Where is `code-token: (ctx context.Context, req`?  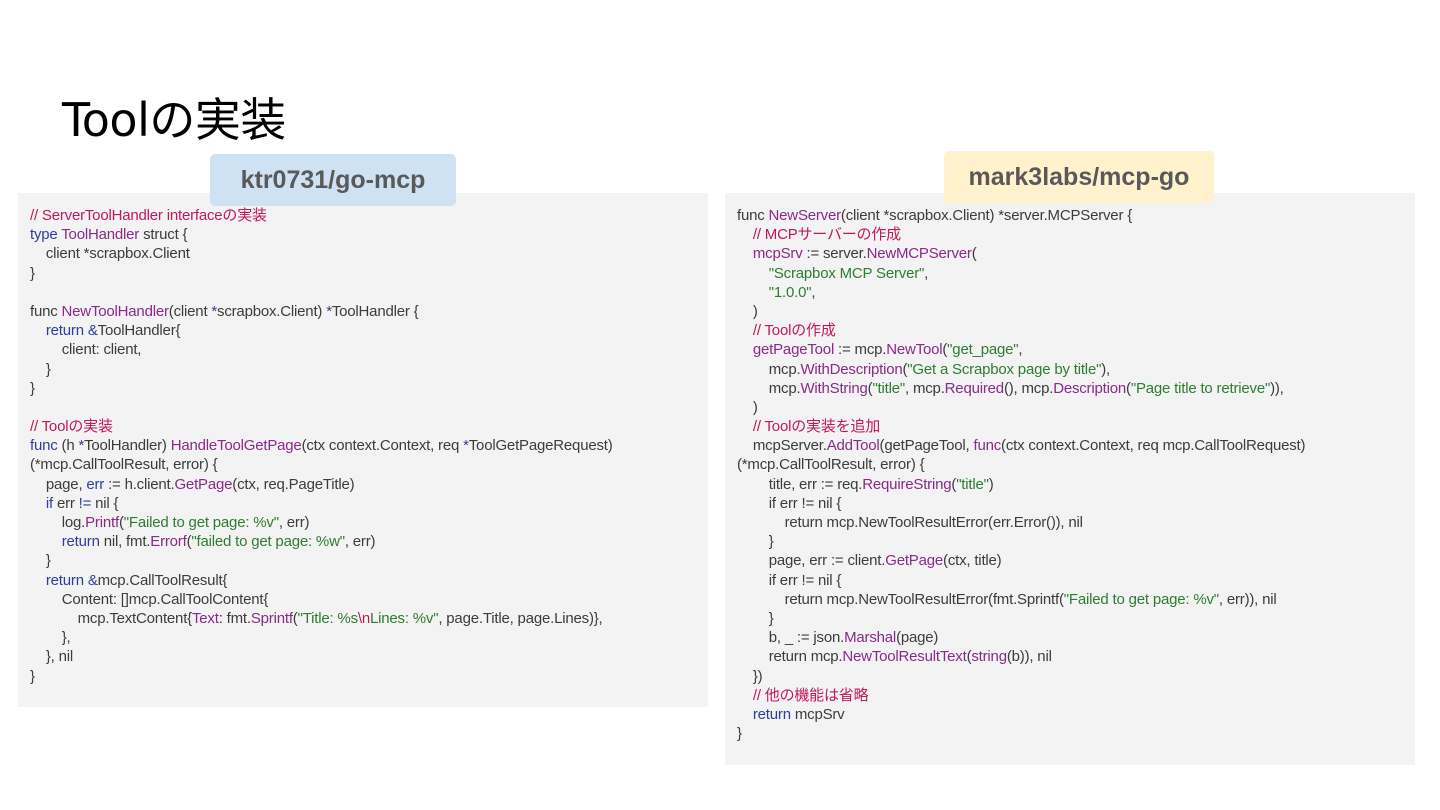
code-token: (ctx context.Context, req is located at coordinates (382, 446).